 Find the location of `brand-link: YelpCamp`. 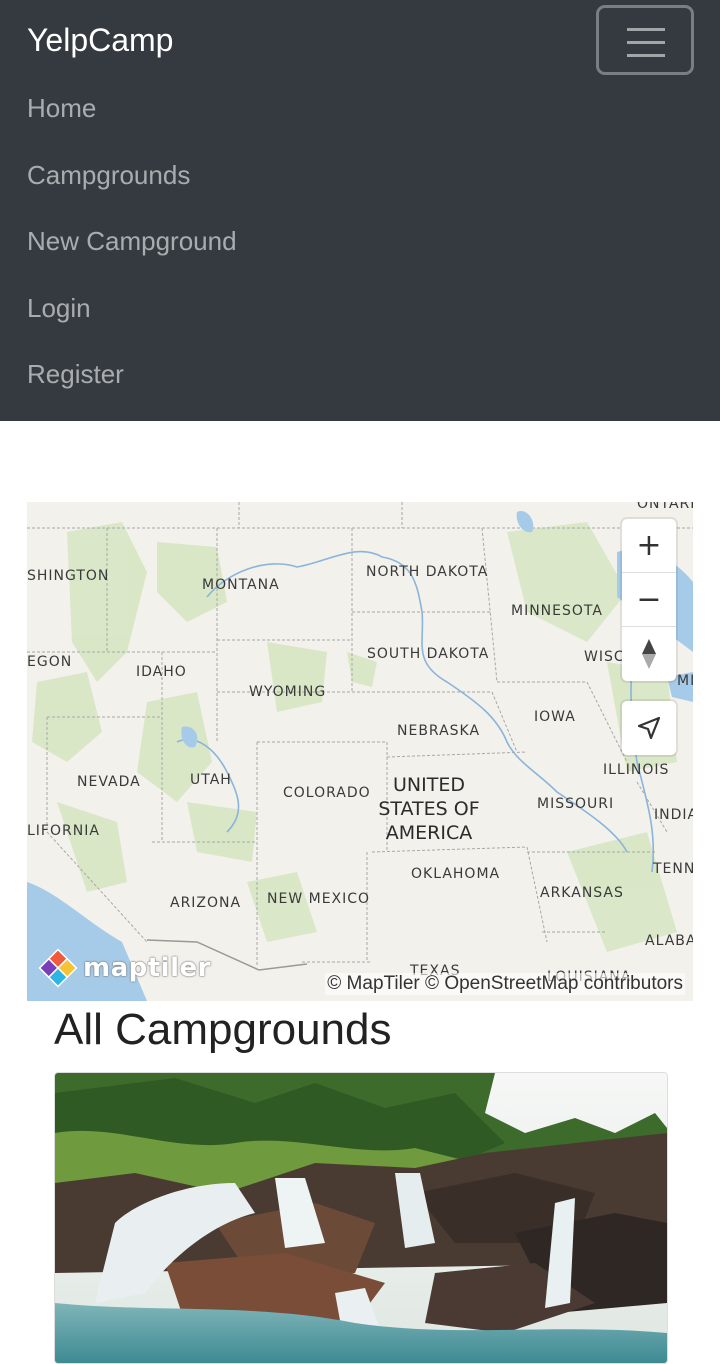

brand-link: YelpCamp is located at coordinates (100, 40).